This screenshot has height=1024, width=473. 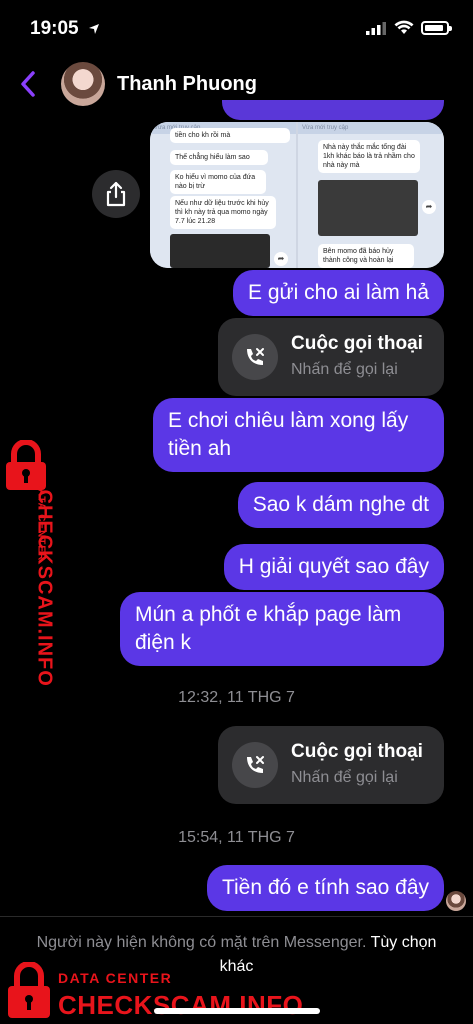 I want to click on watermark-side: DATA CENTER CHECKSCAM.INFO, so click(x=28, y=562).